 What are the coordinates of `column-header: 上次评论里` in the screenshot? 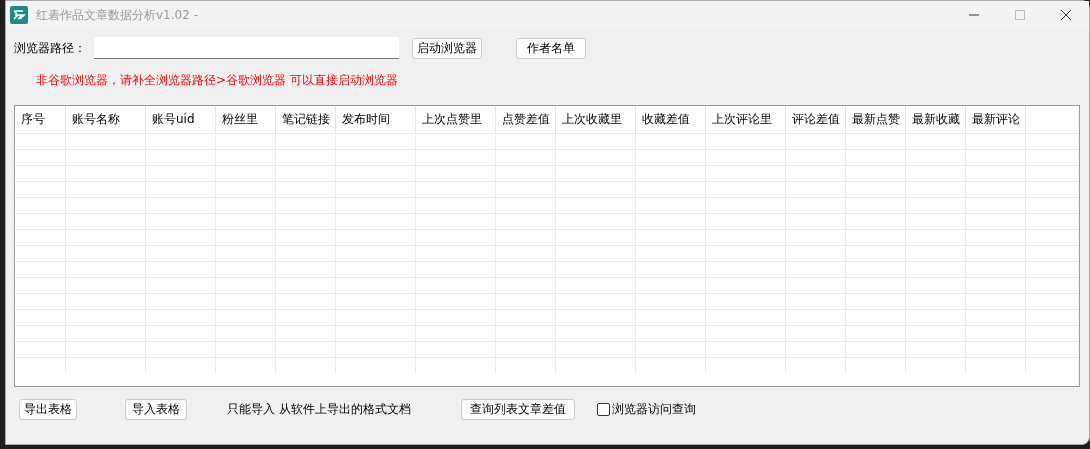 It's located at (746, 119).